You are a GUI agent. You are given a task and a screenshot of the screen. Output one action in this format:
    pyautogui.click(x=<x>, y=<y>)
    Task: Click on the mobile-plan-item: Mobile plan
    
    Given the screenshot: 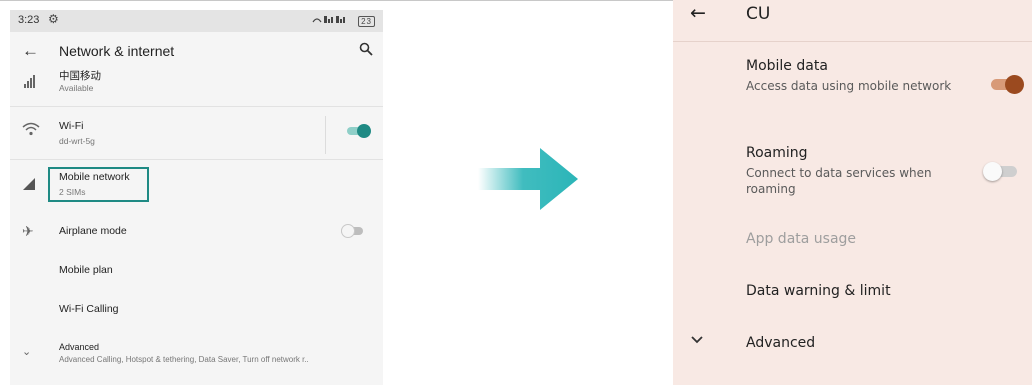 What is the action you would take?
    pyautogui.click(x=196, y=271)
    